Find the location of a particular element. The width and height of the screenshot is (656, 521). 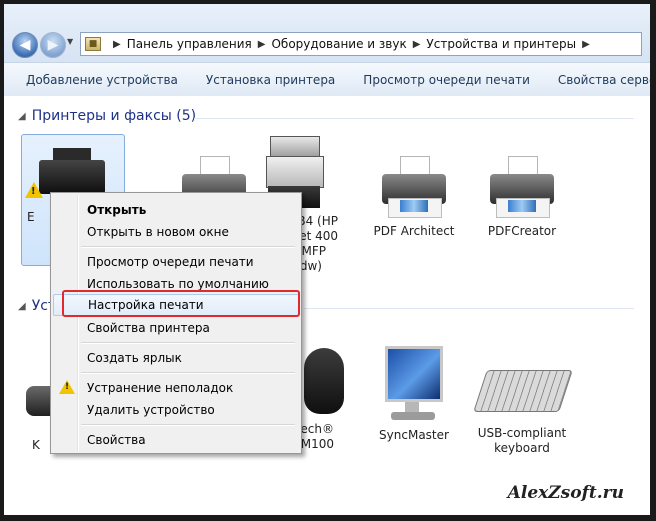

device-pdf-architect: PDF Architect is located at coordinates (414, 197).